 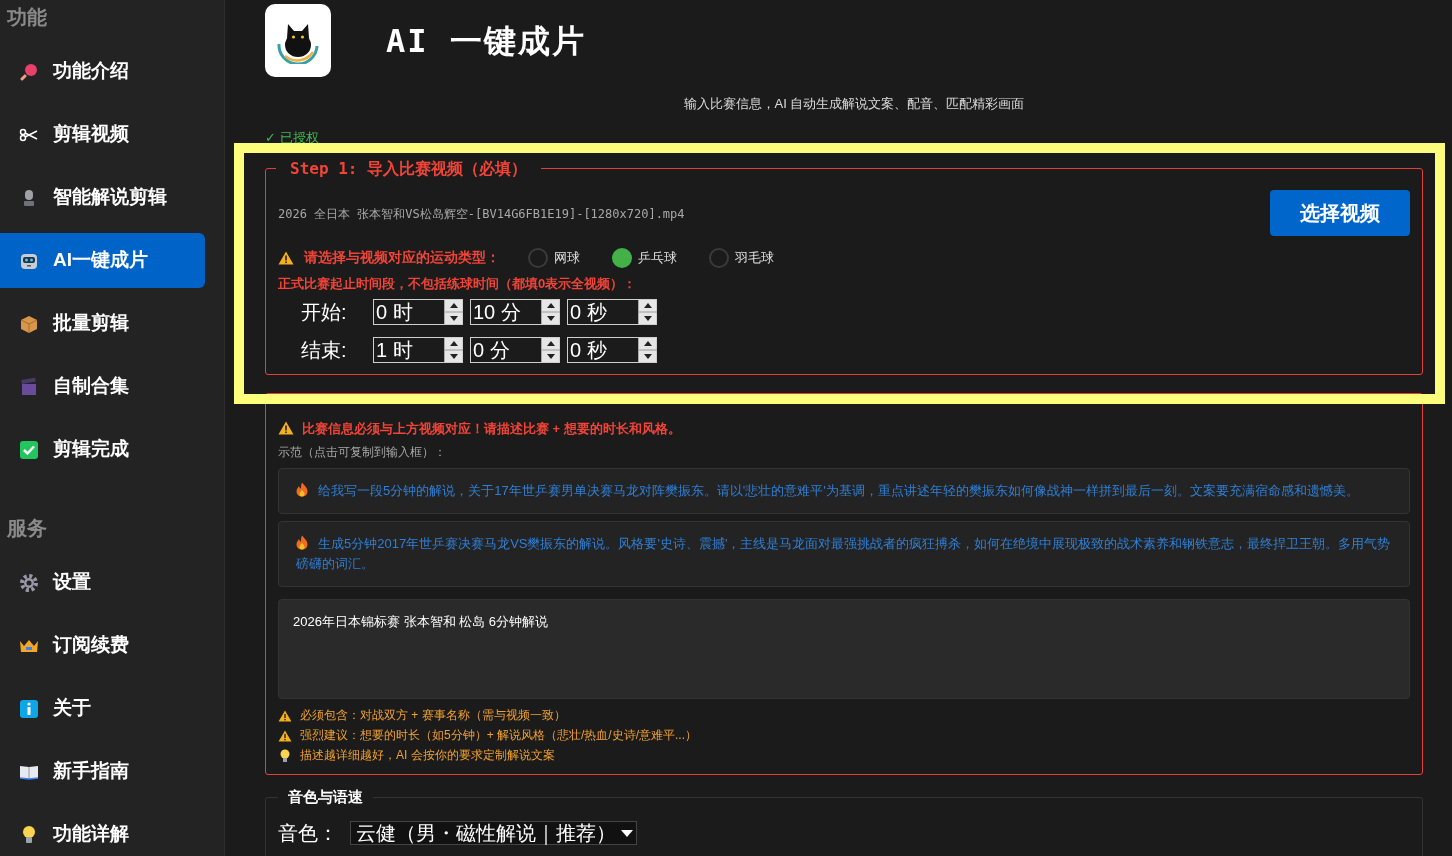 What do you see at coordinates (29, 71) in the screenshot?
I see `paddle-icon` at bounding box center [29, 71].